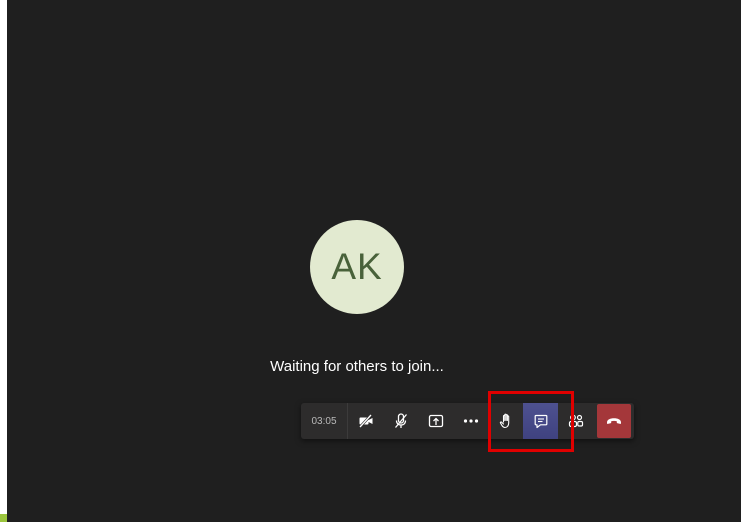  What do you see at coordinates (3, 518) in the screenshot?
I see `left-edge-strip` at bounding box center [3, 518].